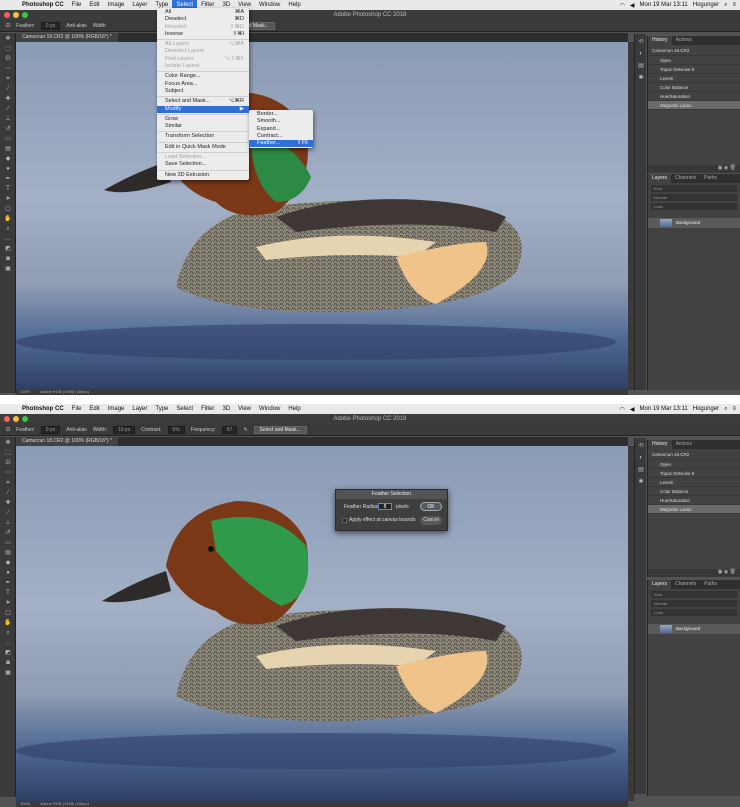  What do you see at coordinates (294, 409) in the screenshot?
I see `menu-help: Help` at bounding box center [294, 409].